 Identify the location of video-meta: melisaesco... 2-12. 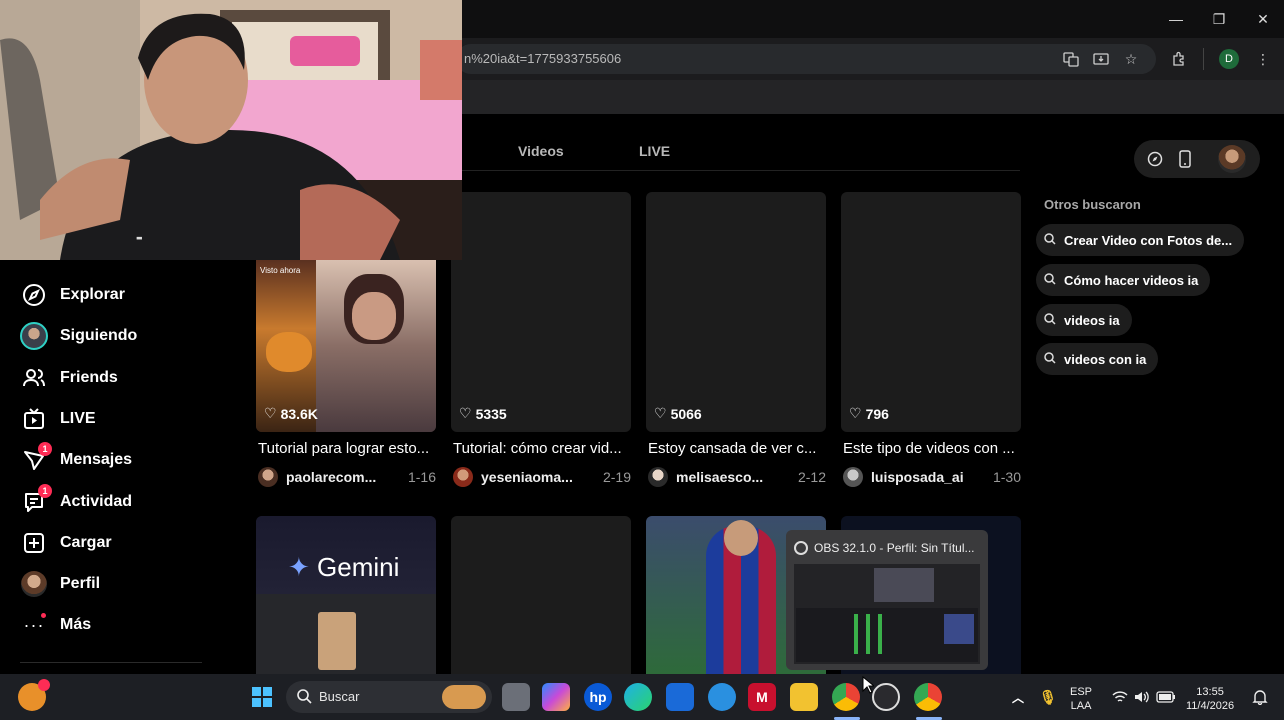
(737, 477).